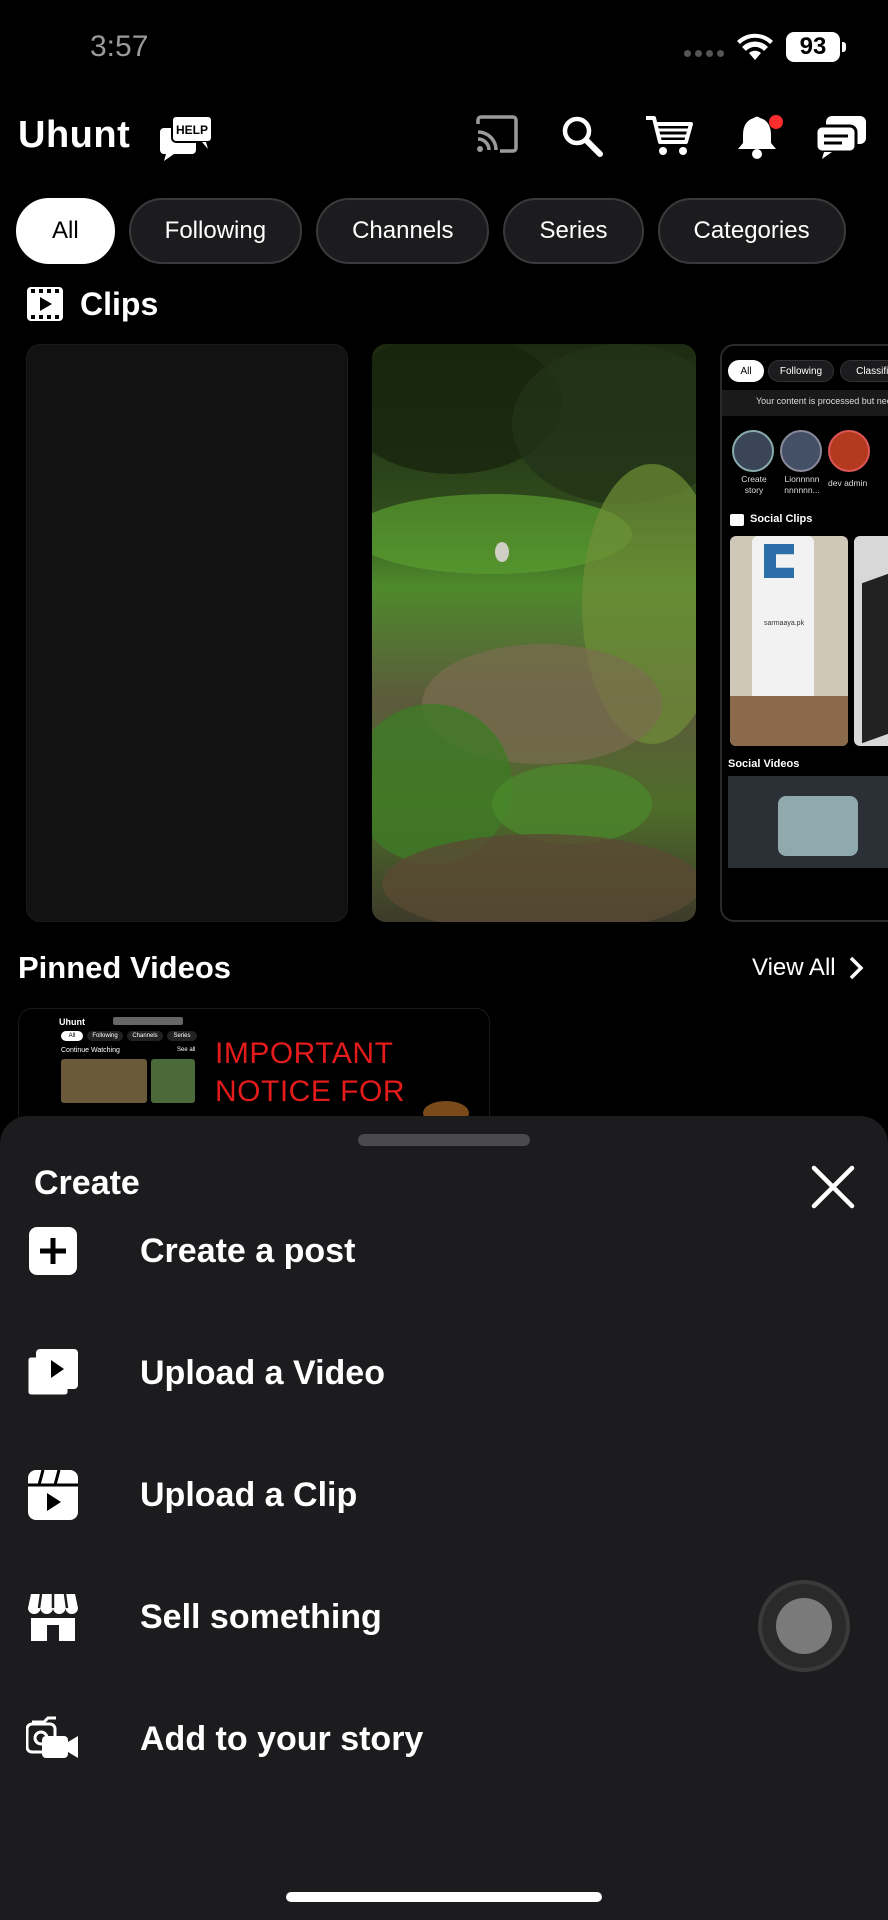 This screenshot has height=1920, width=888. I want to click on chip-following: Following, so click(215, 231).